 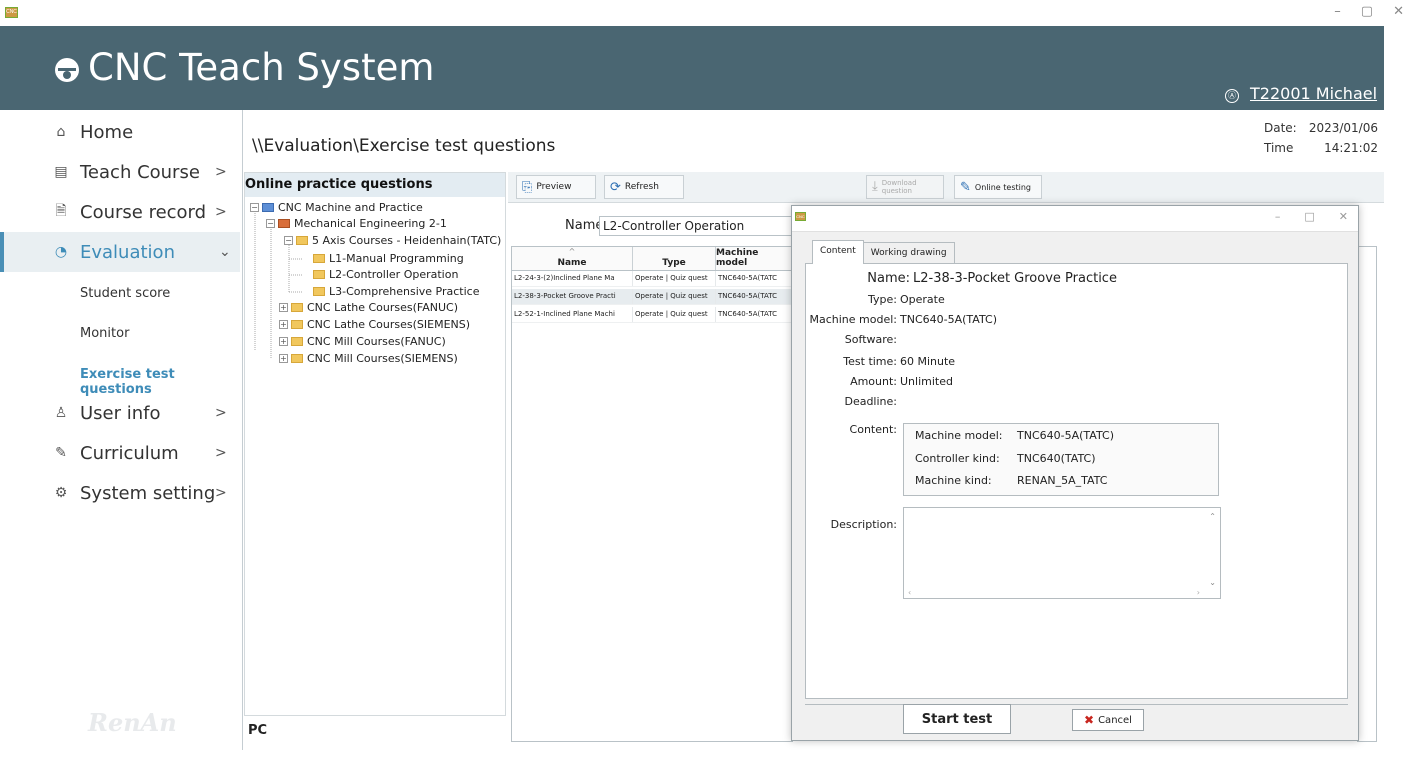 I want to click on scroll-up-icon: ⌃, so click(x=1212, y=516).